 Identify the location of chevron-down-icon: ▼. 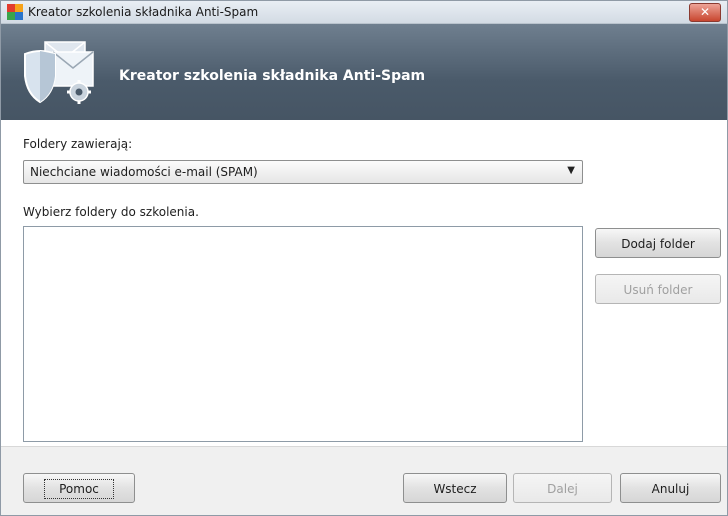
(571, 170).